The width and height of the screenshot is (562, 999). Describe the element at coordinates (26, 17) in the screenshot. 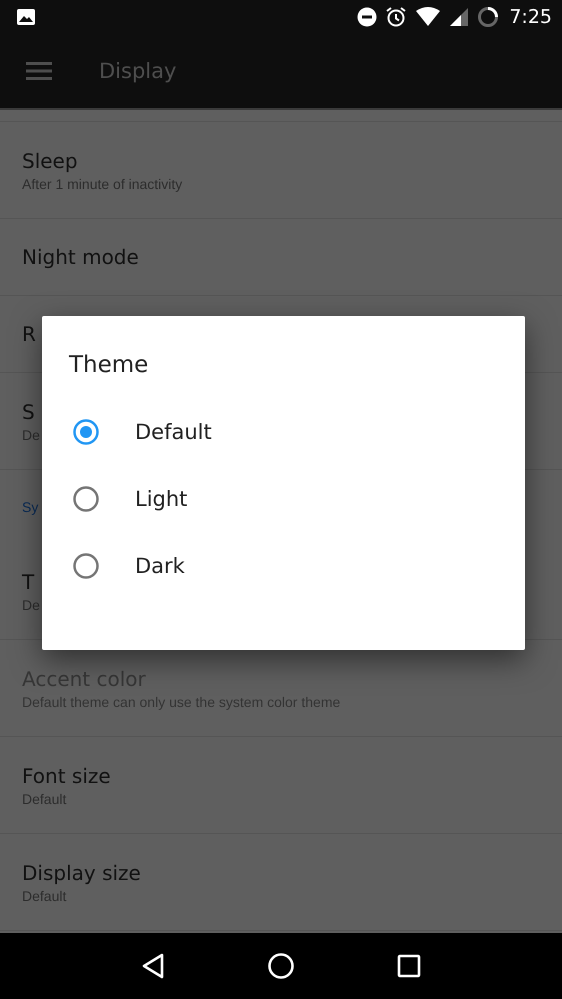

I see `image-icon` at that location.